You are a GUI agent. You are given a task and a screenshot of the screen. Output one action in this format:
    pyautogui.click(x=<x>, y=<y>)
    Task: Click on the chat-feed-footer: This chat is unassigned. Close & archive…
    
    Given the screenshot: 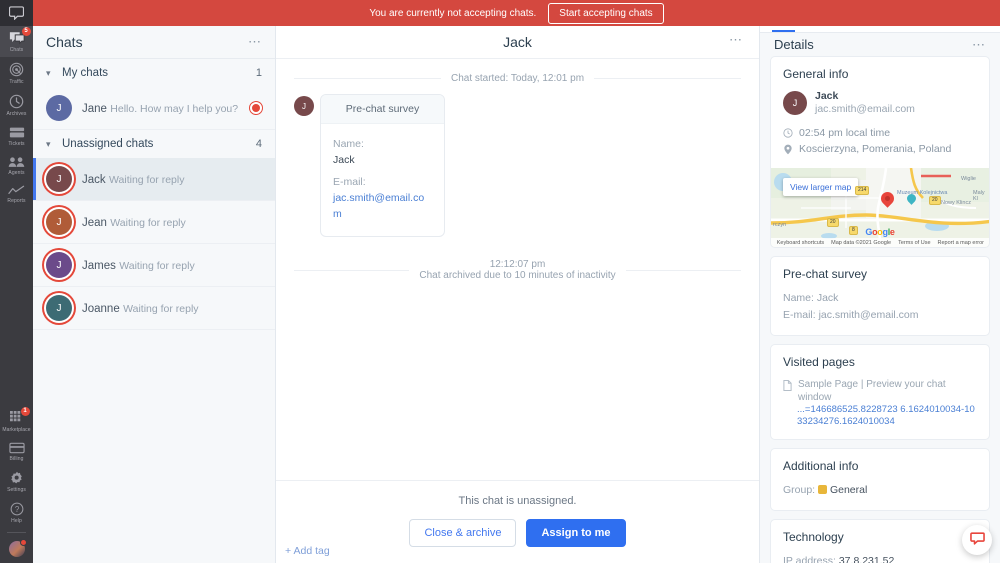 What is the action you would take?
    pyautogui.click(x=517, y=521)
    